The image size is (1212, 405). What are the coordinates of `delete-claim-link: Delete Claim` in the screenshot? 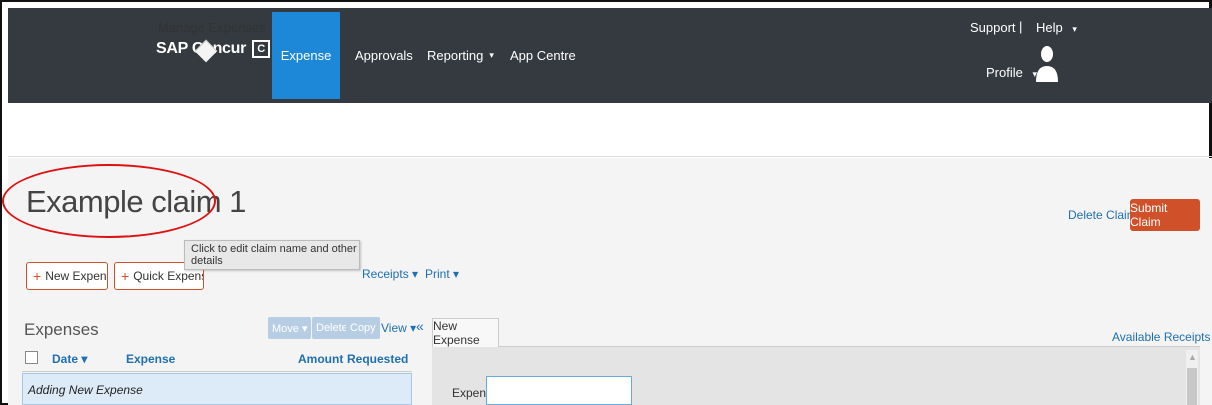 It's located at (1102, 215).